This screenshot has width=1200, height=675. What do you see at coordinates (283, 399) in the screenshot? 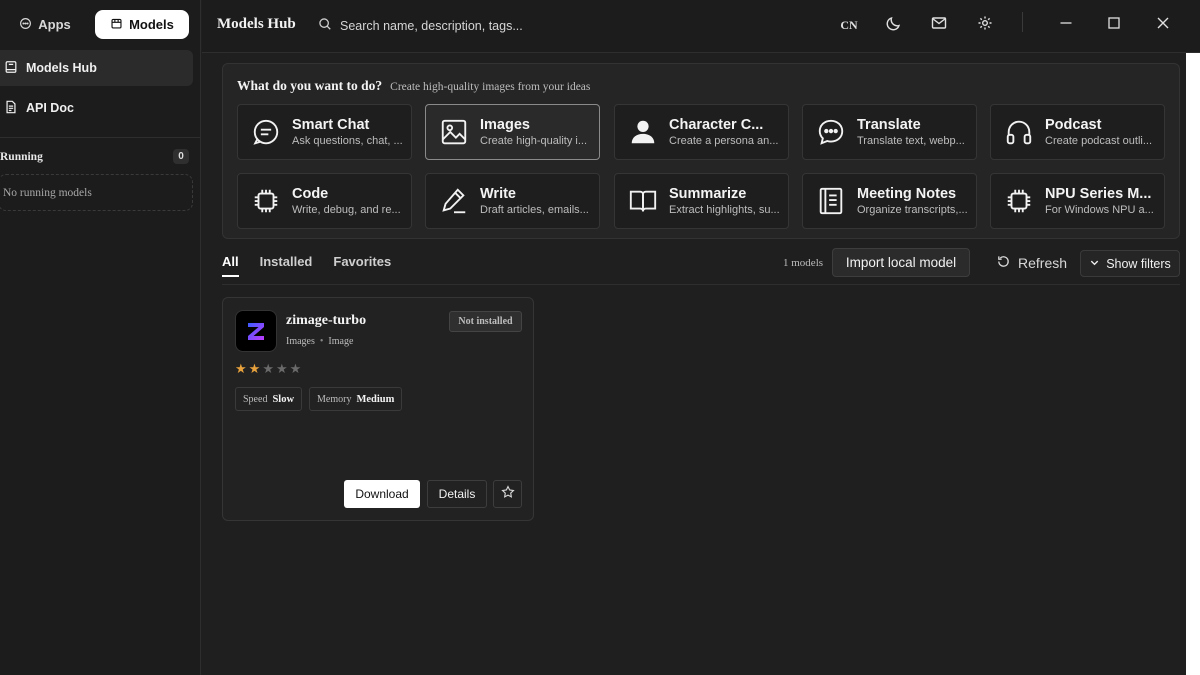
I see `speed-value: Slow` at bounding box center [283, 399].